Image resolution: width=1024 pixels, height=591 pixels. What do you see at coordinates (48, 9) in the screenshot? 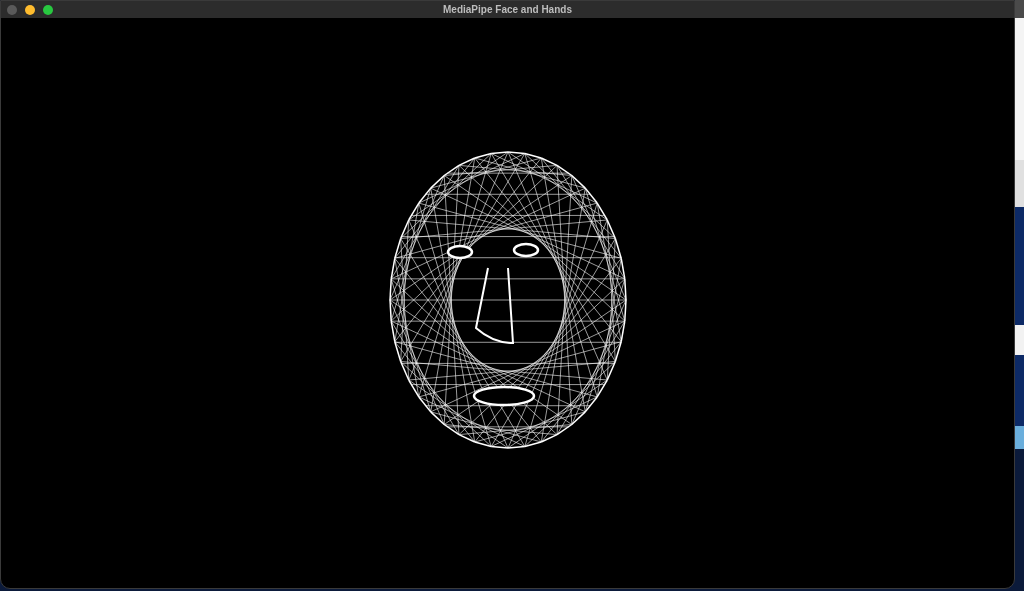
I see `zoom-button` at bounding box center [48, 9].